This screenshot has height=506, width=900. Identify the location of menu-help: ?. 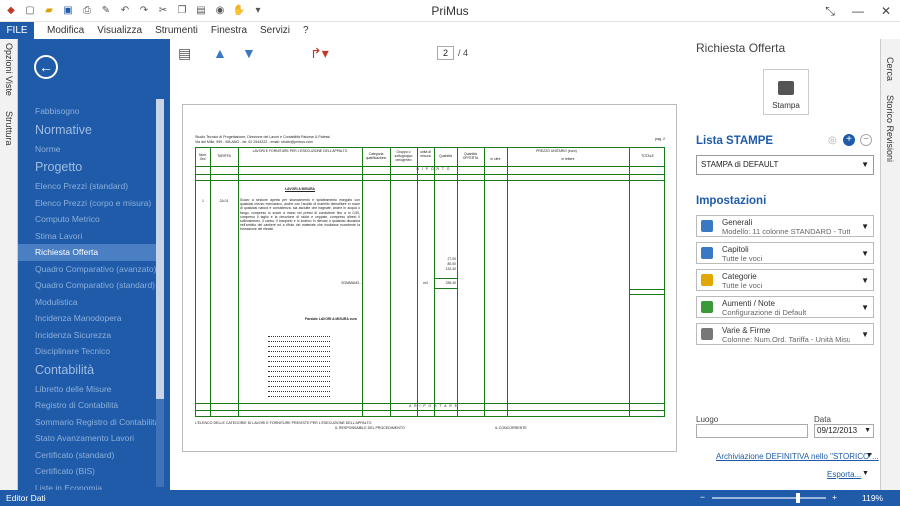
(306, 30).